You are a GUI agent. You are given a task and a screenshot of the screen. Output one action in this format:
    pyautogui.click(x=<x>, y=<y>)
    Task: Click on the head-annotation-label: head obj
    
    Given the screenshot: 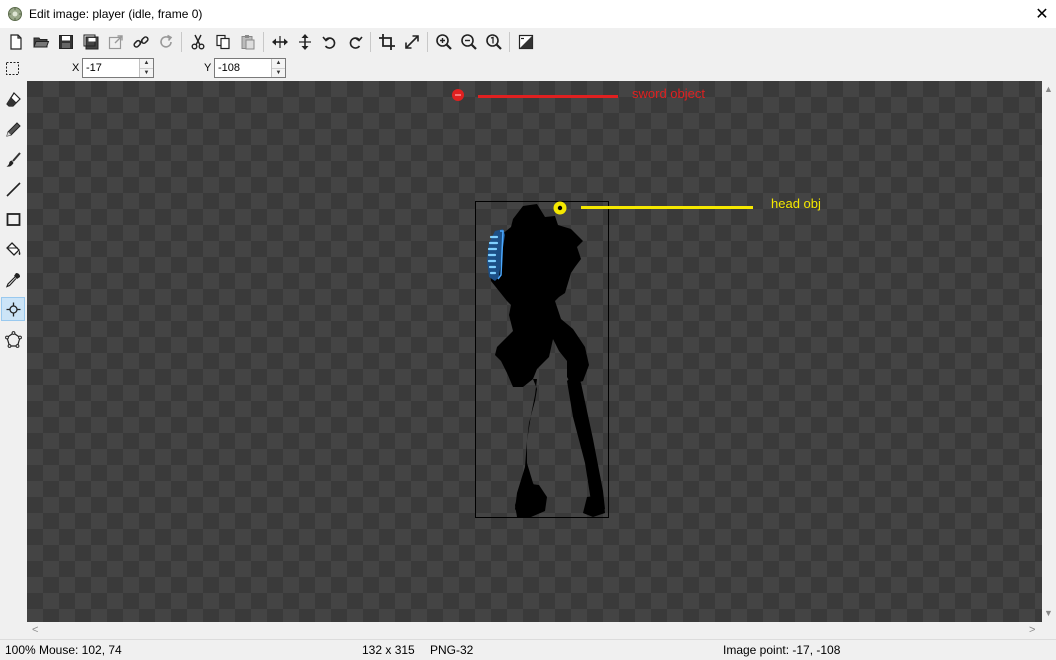 What is the action you would take?
    pyautogui.click(x=796, y=203)
    